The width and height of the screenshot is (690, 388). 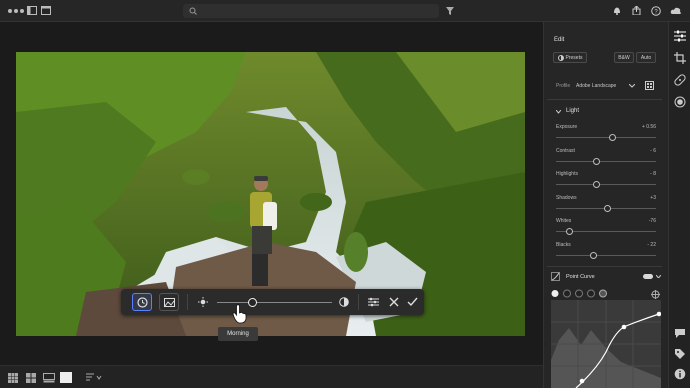 What do you see at coordinates (16, 11) in the screenshot?
I see `app-menu-icon` at bounding box center [16, 11].